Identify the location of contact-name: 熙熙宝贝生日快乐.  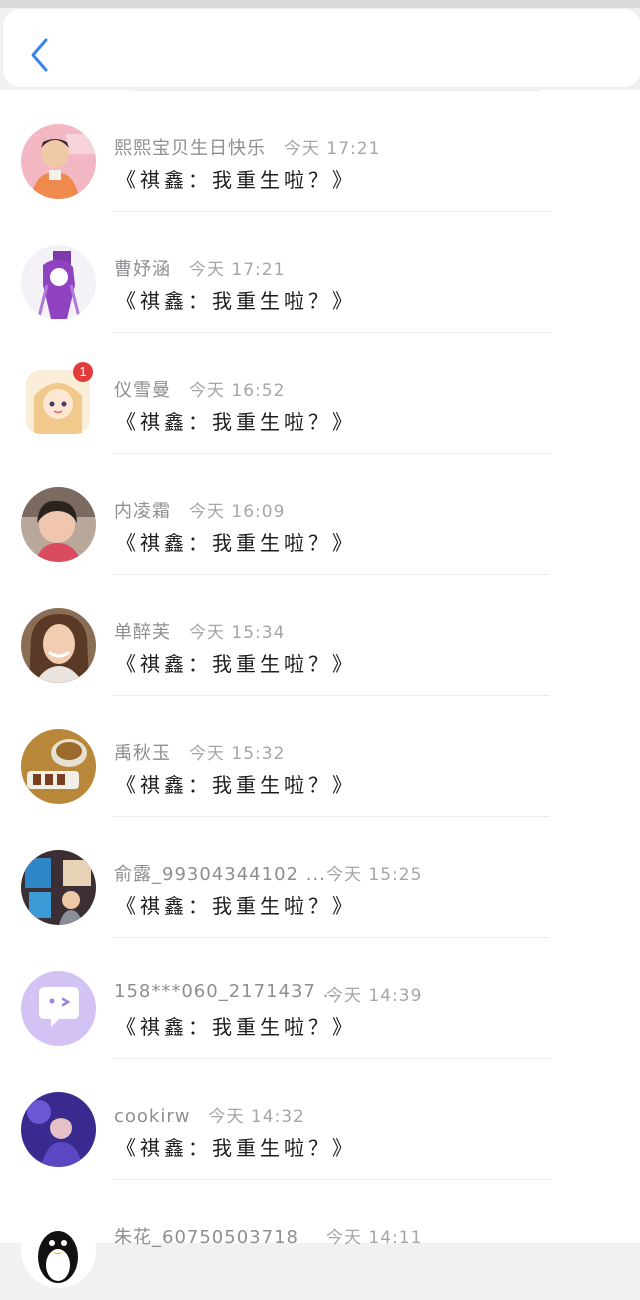
(190, 148).